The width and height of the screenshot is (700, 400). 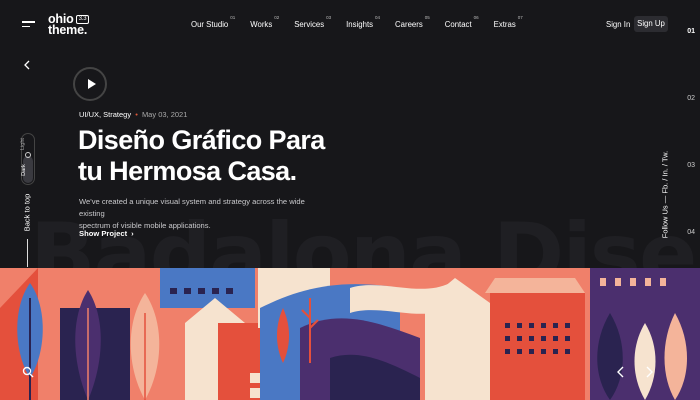 What do you see at coordinates (164, 114) in the screenshot?
I see `post-date: May 03, 2021` at bounding box center [164, 114].